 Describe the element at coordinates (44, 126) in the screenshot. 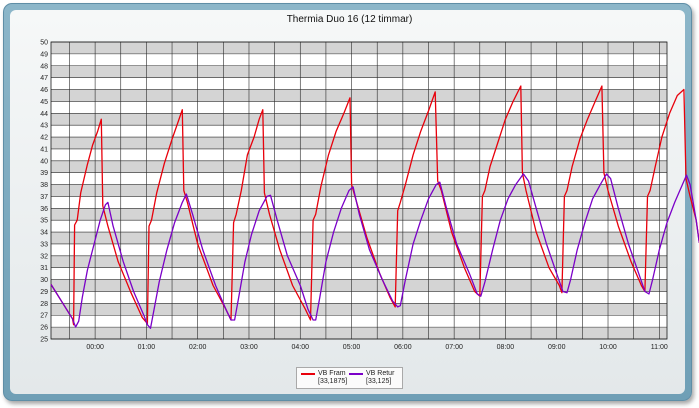

I see `y-tick-label: 43` at that location.